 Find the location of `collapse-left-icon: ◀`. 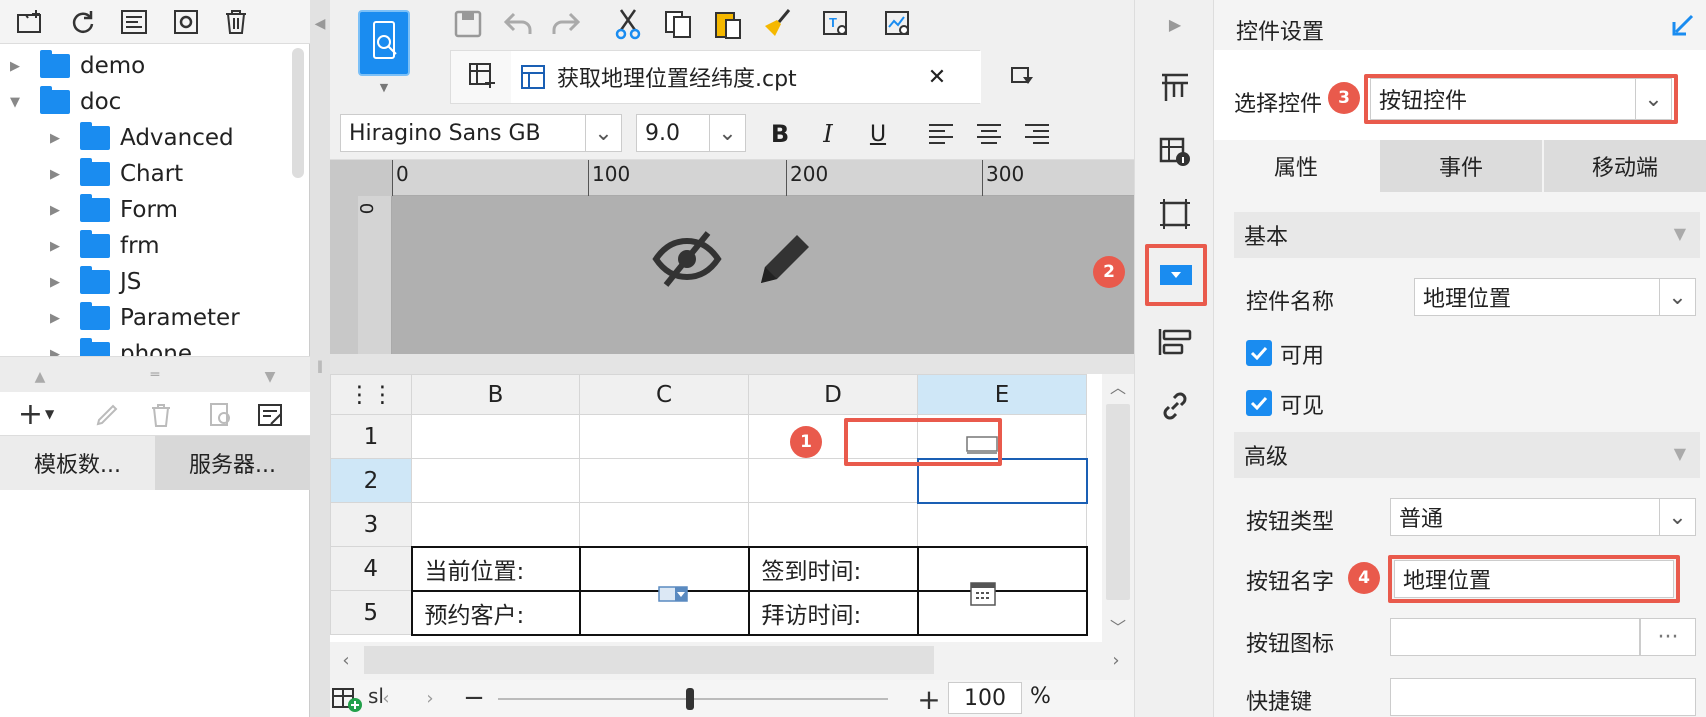

collapse-left-icon: ◀ is located at coordinates (320, 24).